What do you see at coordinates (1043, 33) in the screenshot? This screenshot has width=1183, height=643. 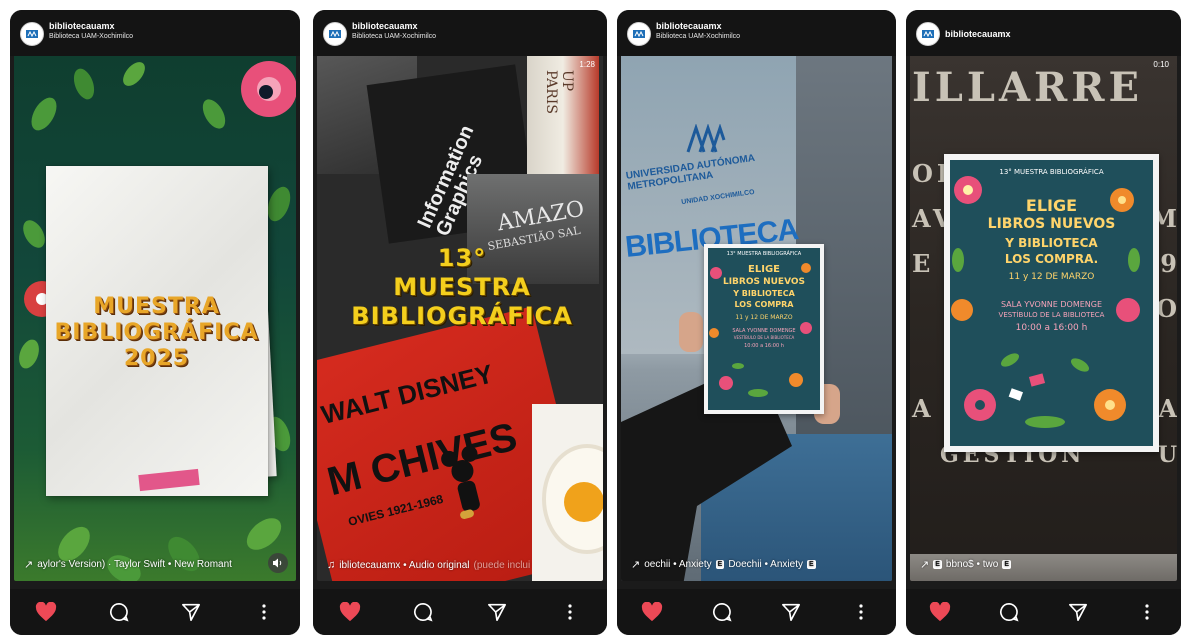 I see `story-header: bibliotecauamx` at bounding box center [1043, 33].